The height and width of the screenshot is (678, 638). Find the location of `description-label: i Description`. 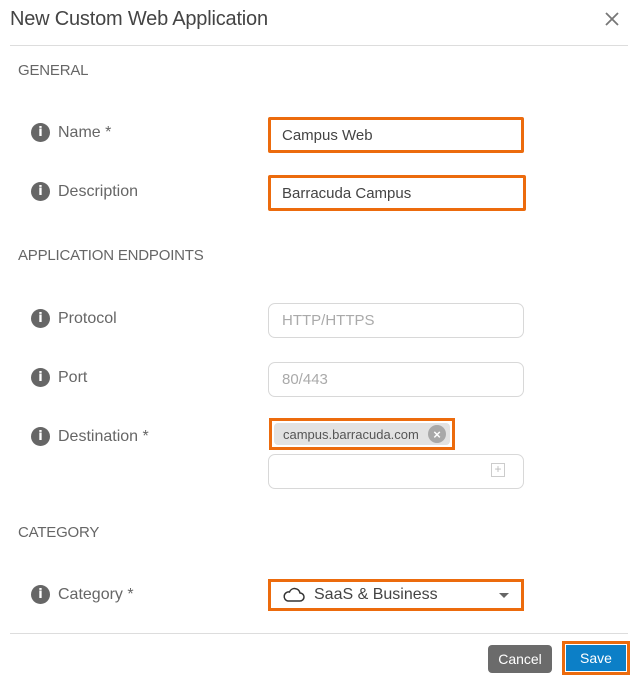

description-label: i Description is located at coordinates (84, 191).